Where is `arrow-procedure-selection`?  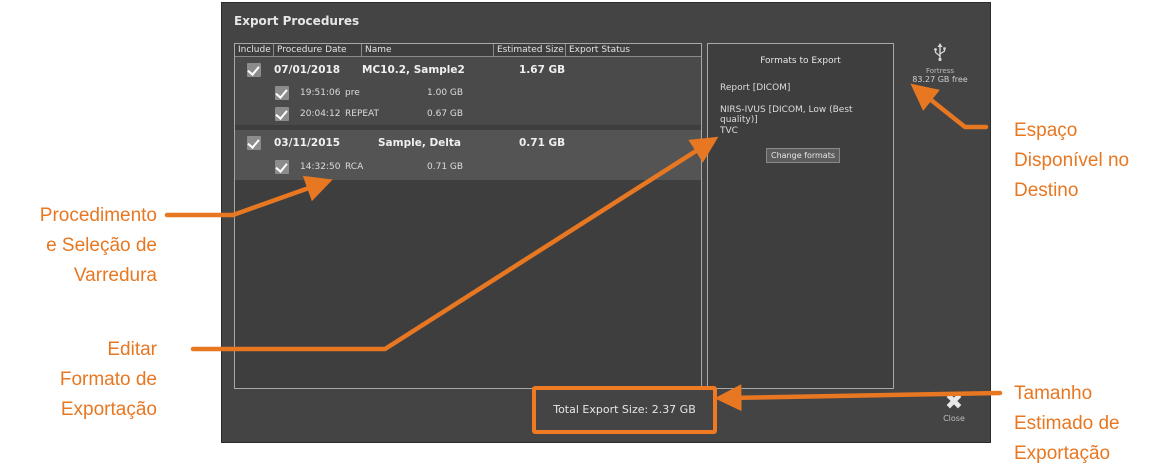 arrow-procedure-selection is located at coordinates (248, 196).